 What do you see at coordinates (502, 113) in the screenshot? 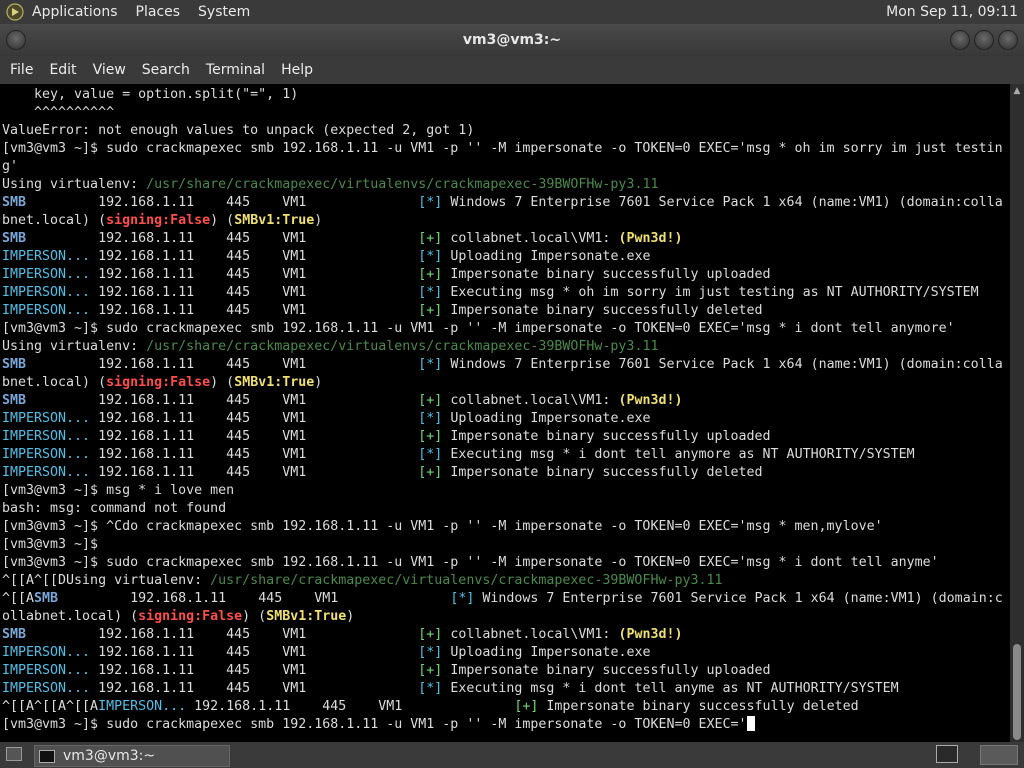
I see `terminal-line: ^^^^^^^^^^` at bounding box center [502, 113].